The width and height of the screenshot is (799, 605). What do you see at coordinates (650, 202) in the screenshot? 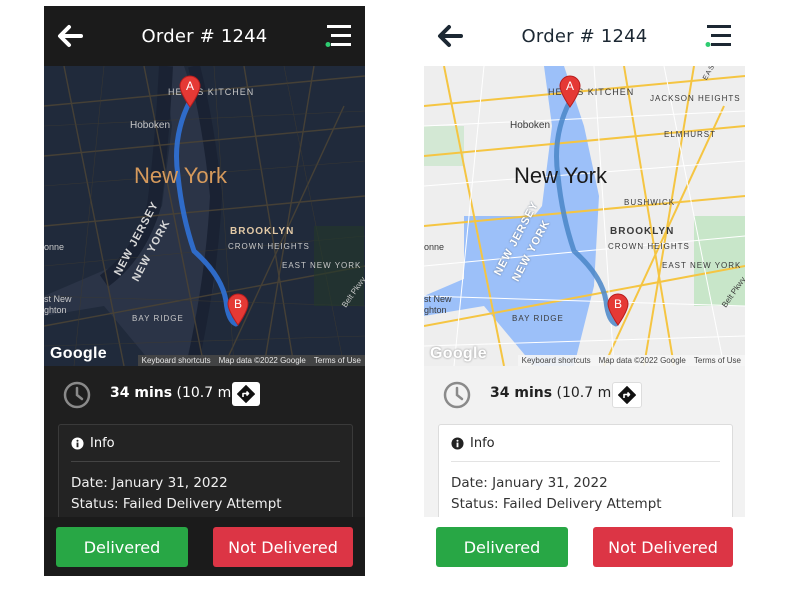
I see `map-label-bushwick: BUSHWICK` at bounding box center [650, 202].